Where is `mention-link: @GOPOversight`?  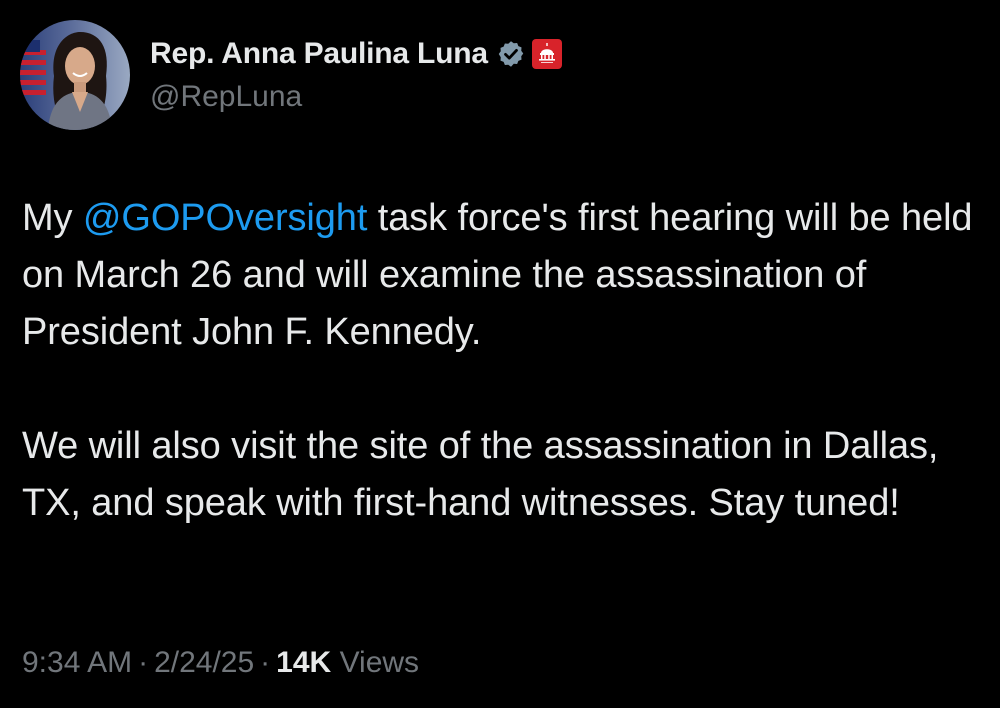
mention-link: @GOPOversight is located at coordinates (225, 218).